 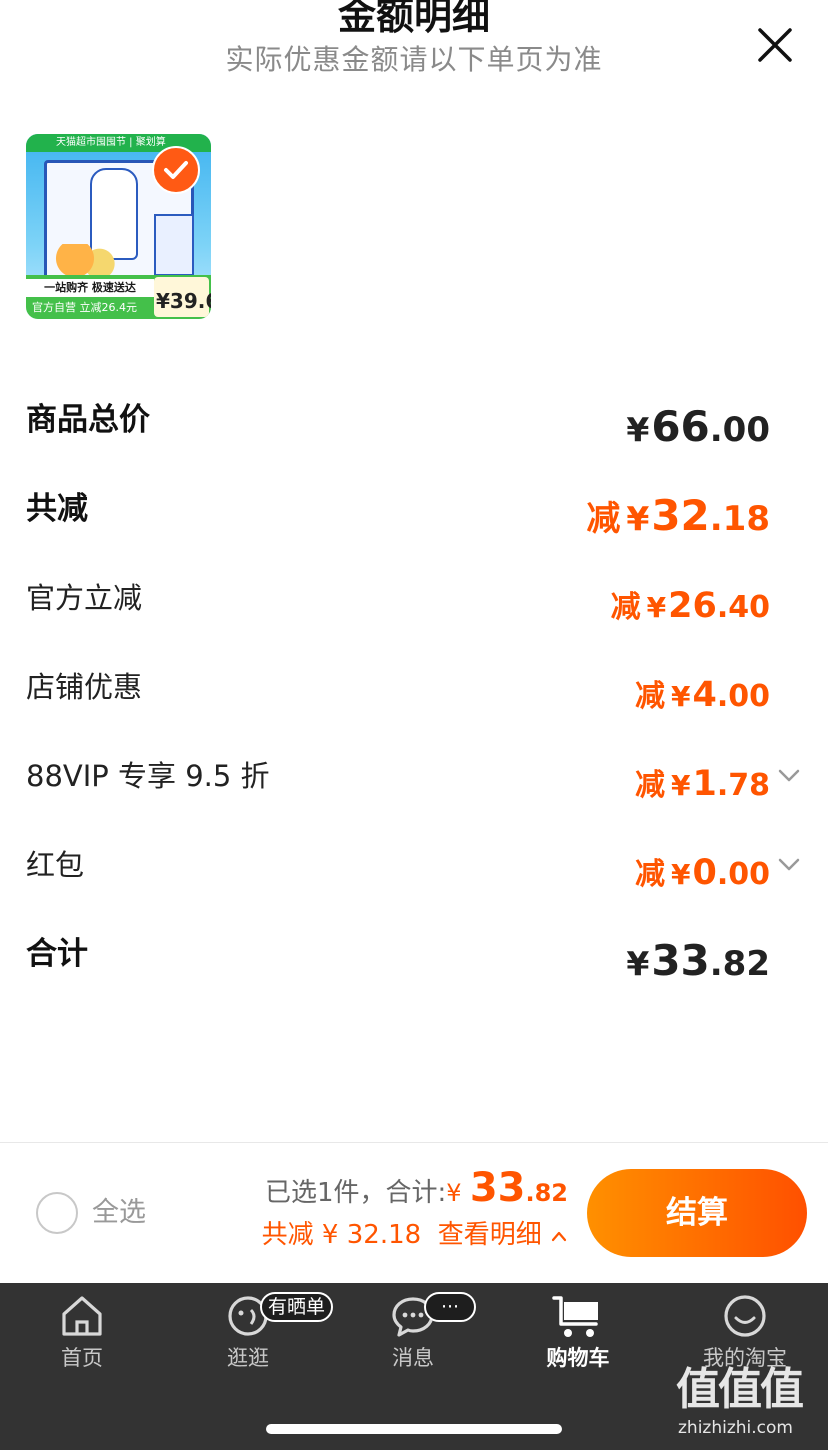 I want to click on detail-link-text: 查看明细, so click(x=489, y=1235).